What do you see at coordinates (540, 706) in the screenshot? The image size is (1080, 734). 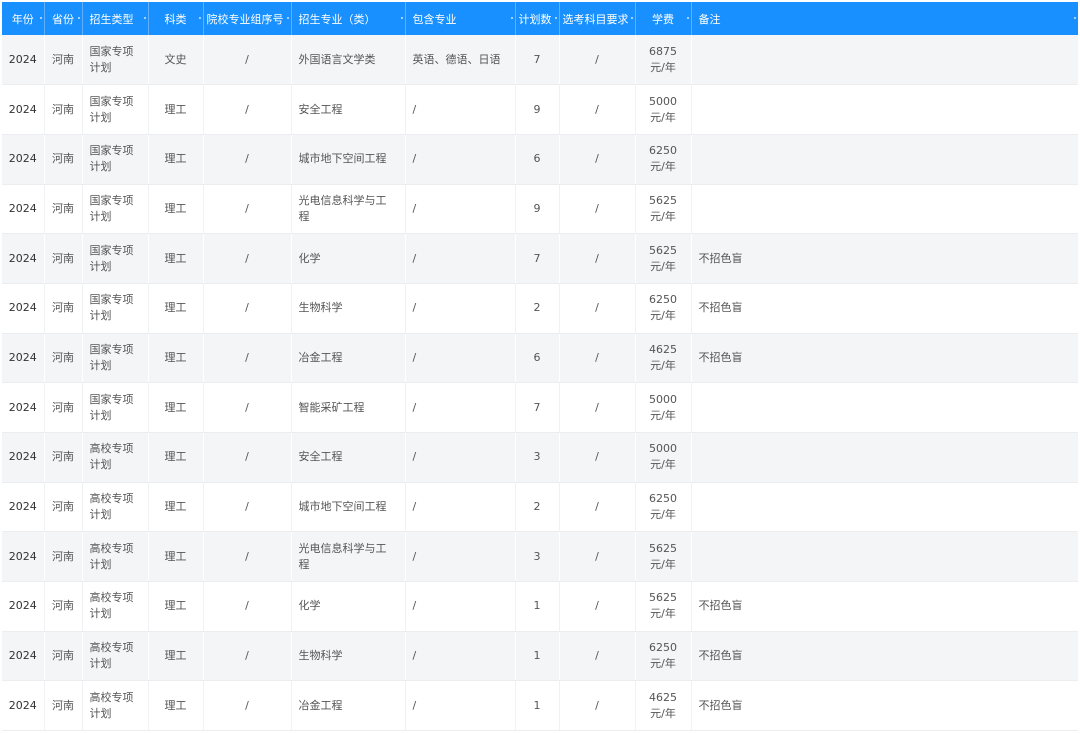 I see `table-row: 2024 河南 高校专项计划 理工 / 冶金工程 / 1 / 4625元/年 不招色盲` at bounding box center [540, 706].